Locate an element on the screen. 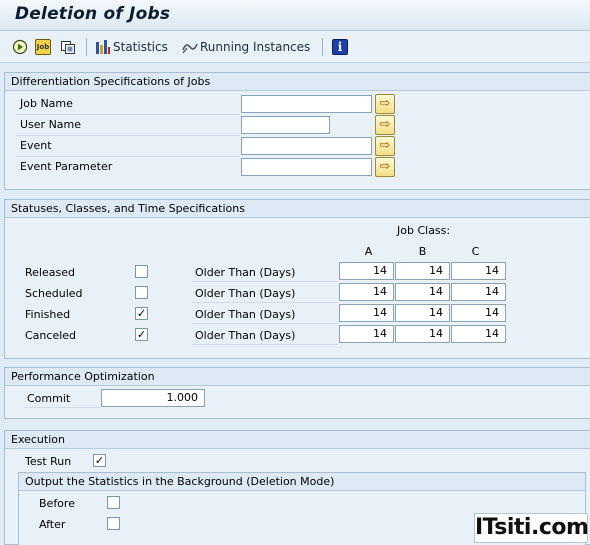  canceled-label: Canceled is located at coordinates (51, 335).